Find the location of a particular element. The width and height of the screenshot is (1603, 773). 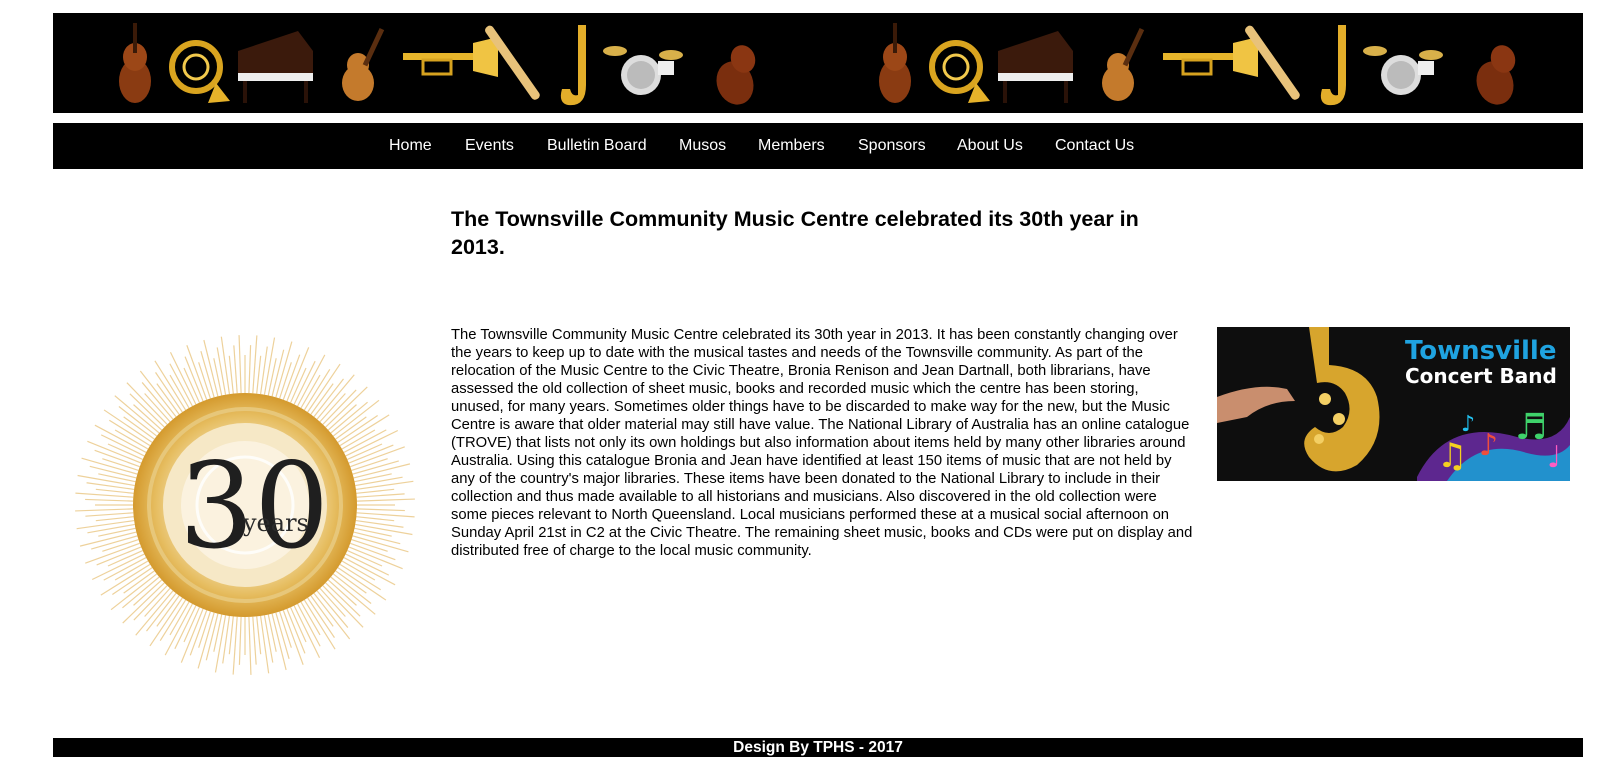

band-ad-title-line1: Townsville is located at coordinates (1480, 351).